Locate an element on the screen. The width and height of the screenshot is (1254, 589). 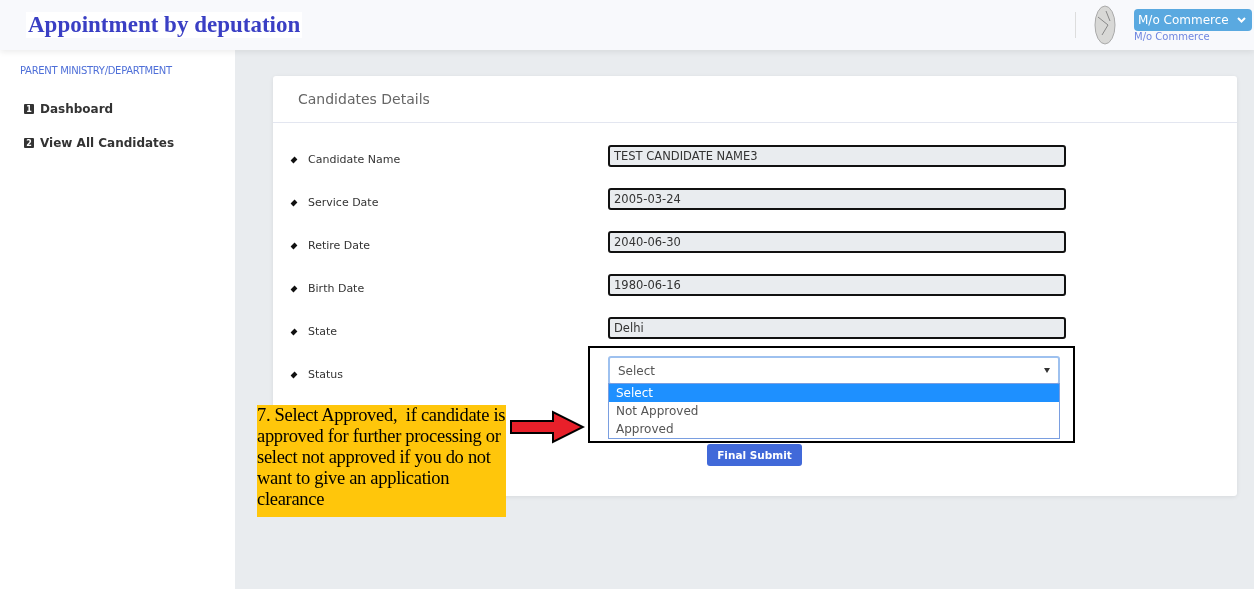
input-field: 1980-06-16 is located at coordinates (837, 284).